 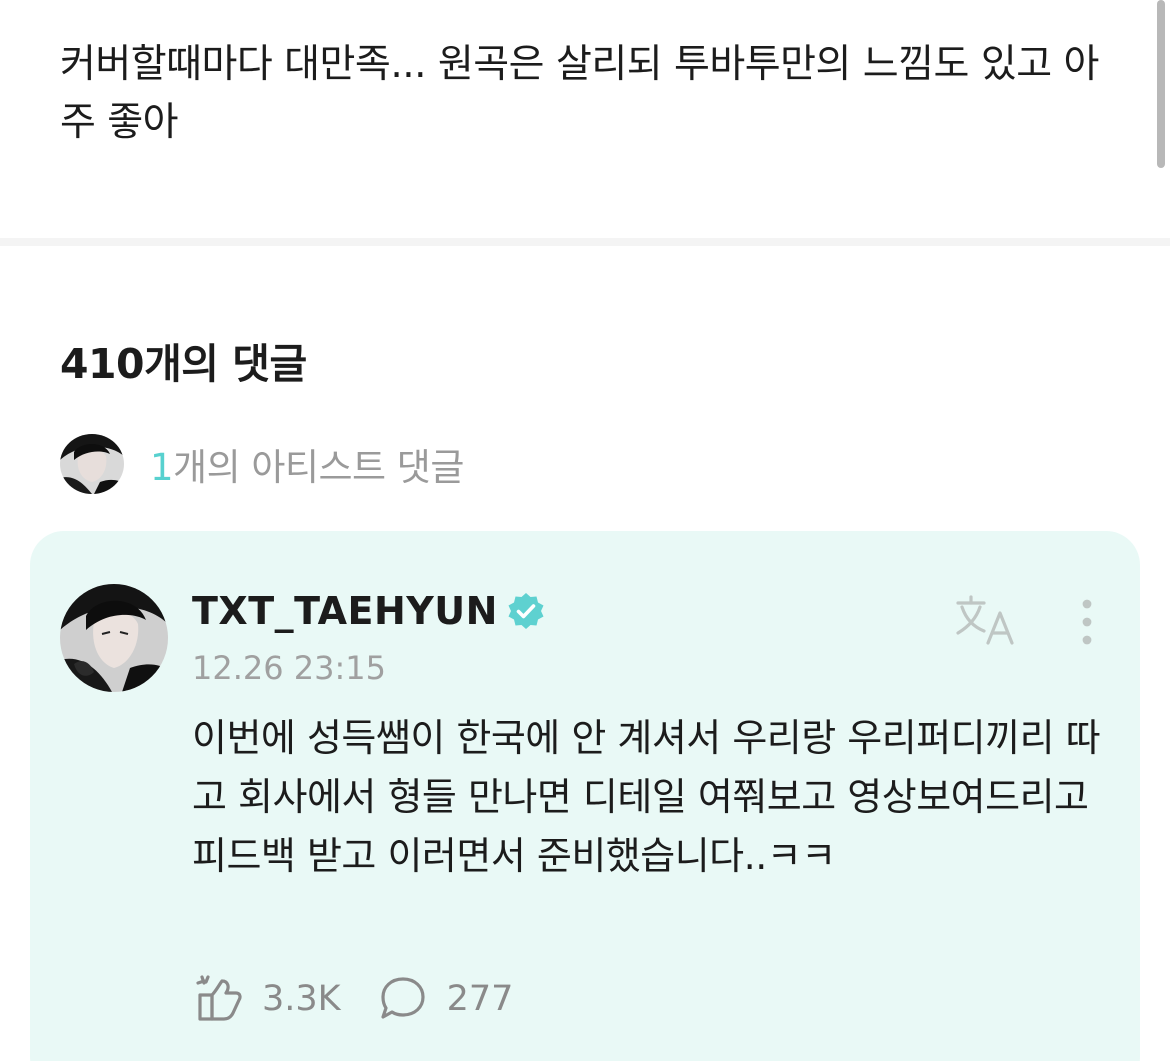 I want to click on artist-comments-summary: 1개의 아티스트 댓글, so click(x=262, y=464).